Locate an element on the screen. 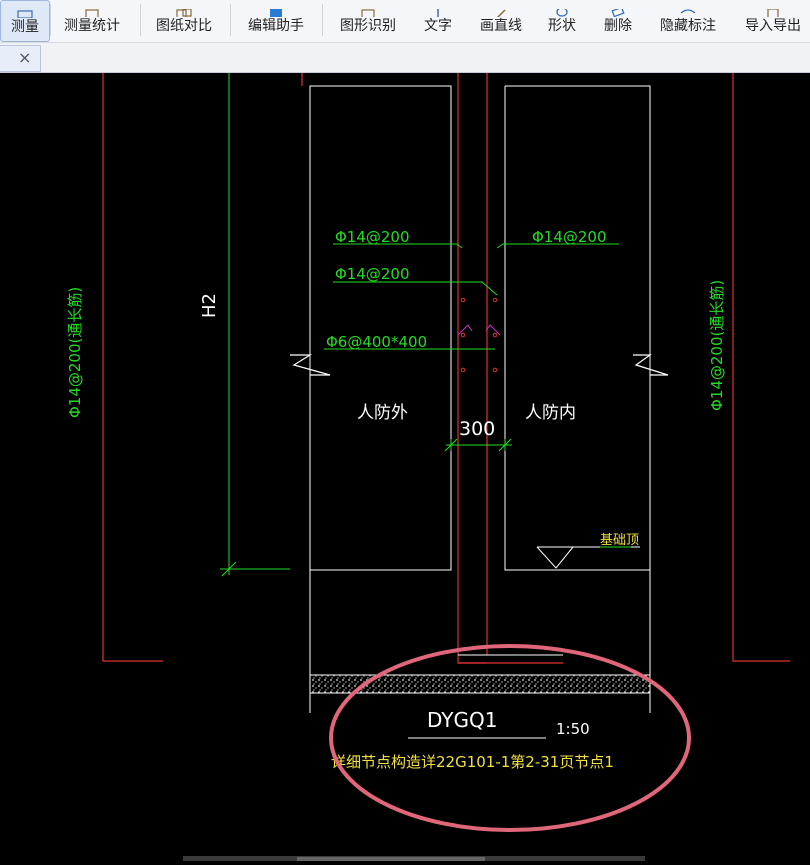 The width and height of the screenshot is (810, 865). scrollbar-thumb is located at coordinates (391, 859).